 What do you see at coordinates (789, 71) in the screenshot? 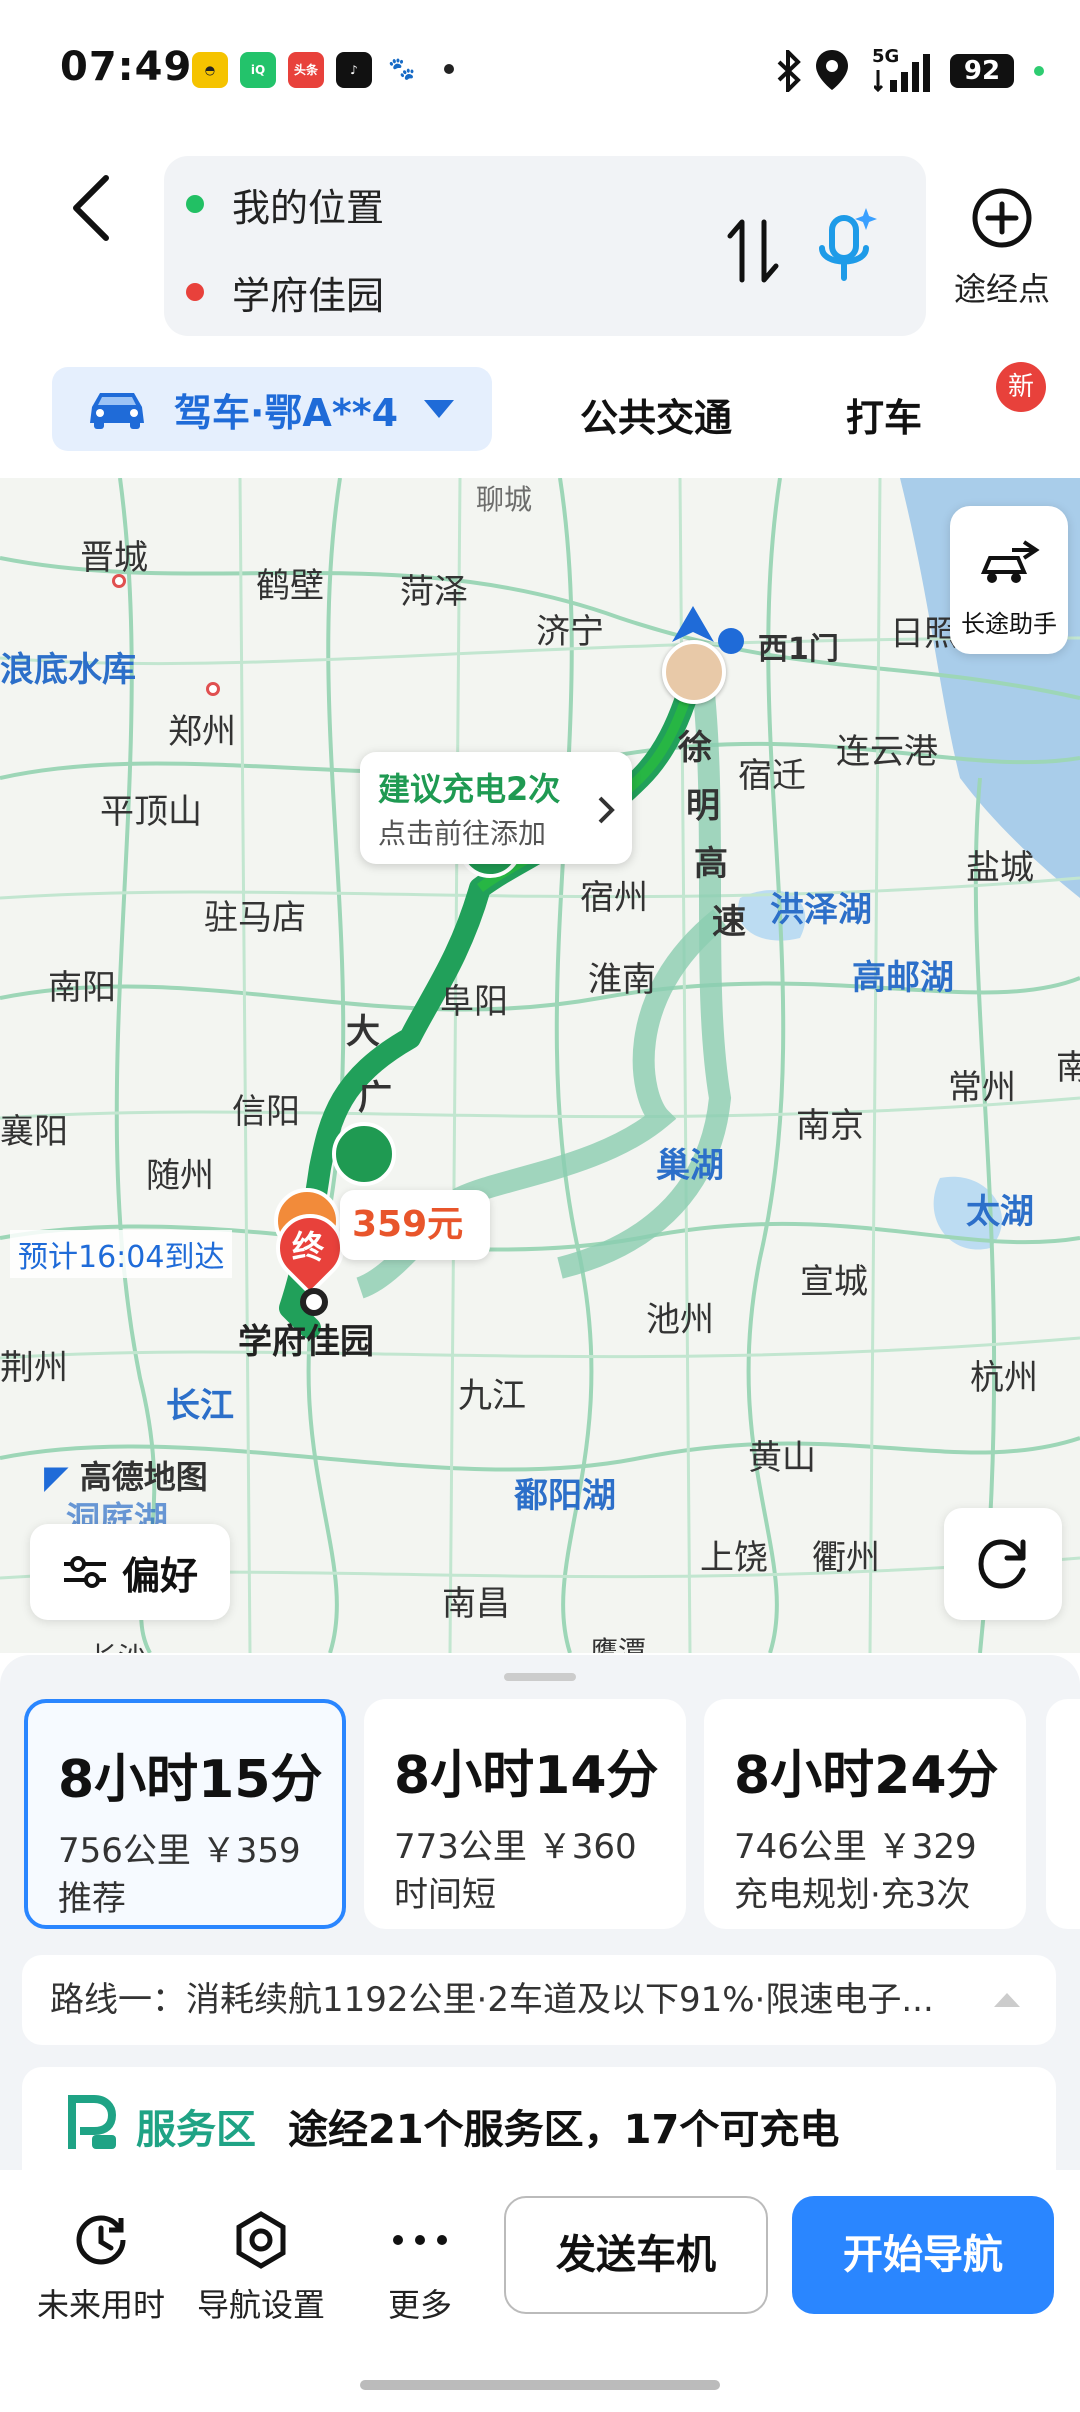
I see `bluetooth-icon` at bounding box center [789, 71].